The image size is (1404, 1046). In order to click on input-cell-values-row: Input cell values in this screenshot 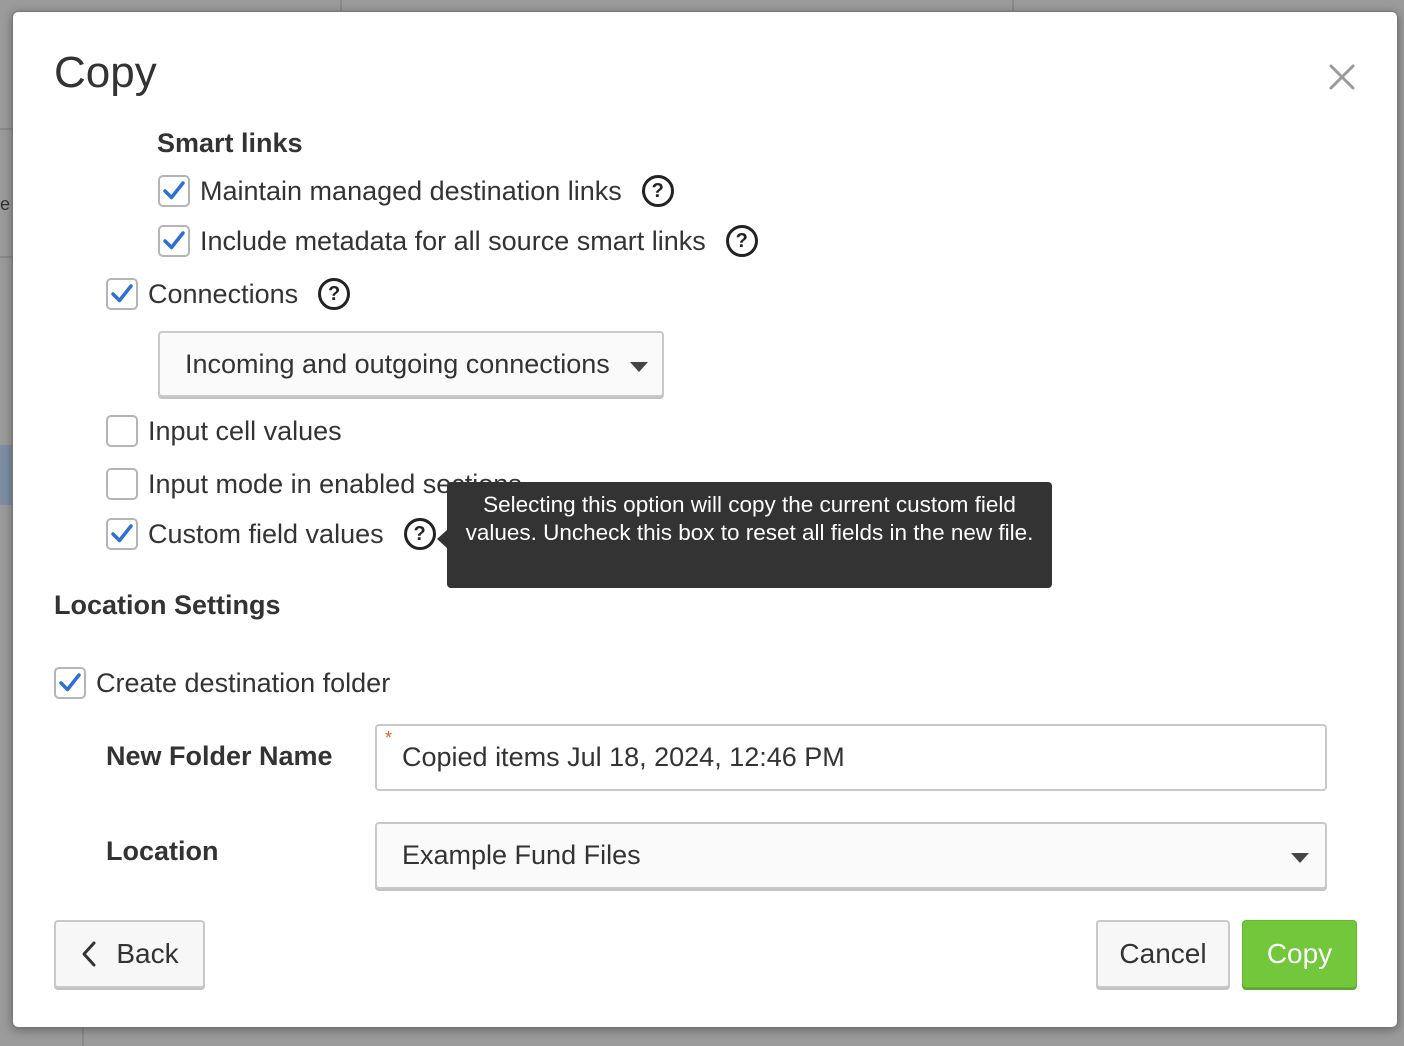, I will do `click(224, 431)`.